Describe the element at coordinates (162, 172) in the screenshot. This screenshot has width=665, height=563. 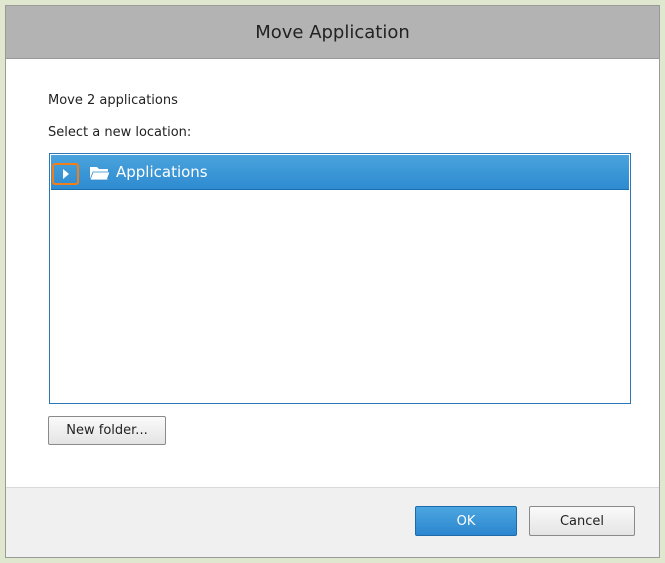
I see `tree-item-label: Applications` at that location.